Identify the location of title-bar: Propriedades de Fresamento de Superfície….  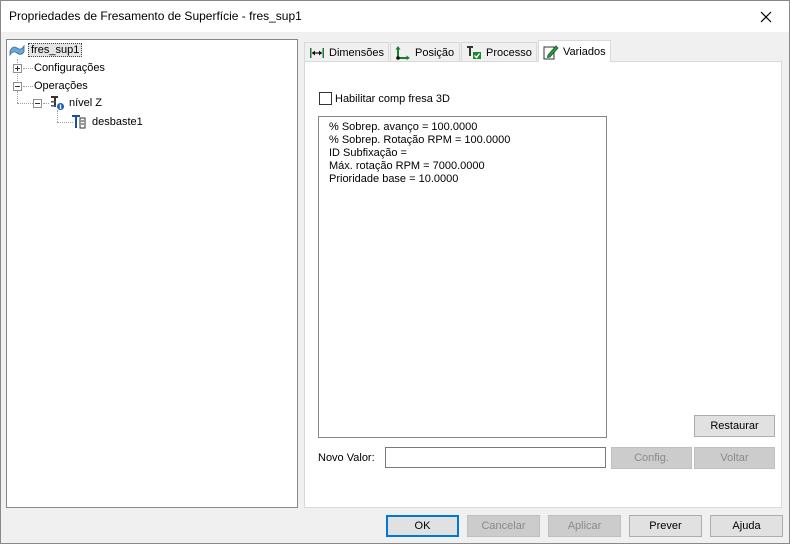
(395, 16).